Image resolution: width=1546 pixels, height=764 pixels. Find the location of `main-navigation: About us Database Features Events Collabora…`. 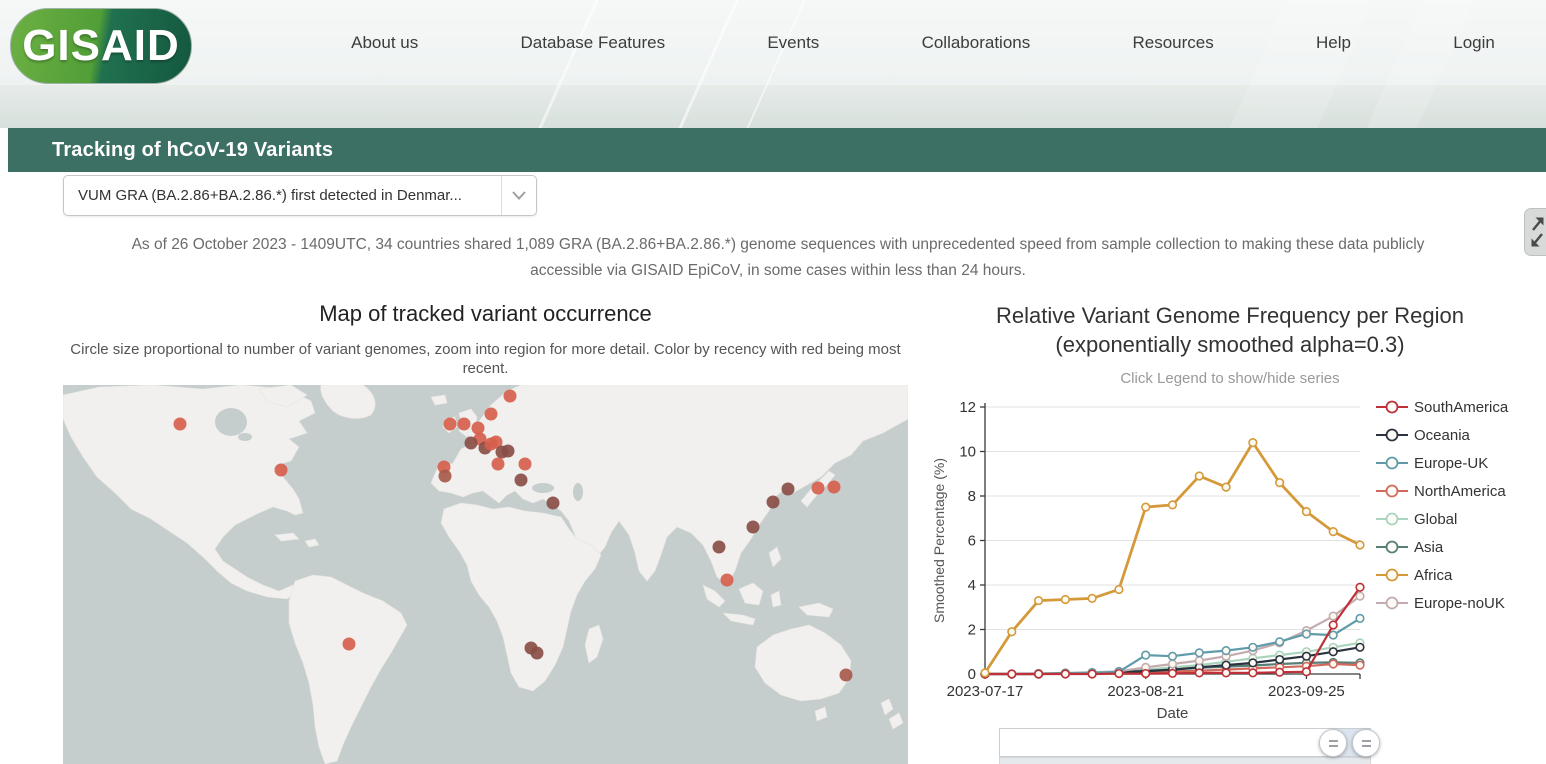

main-navigation: About us Database Features Events Collabora… is located at coordinates (923, 42).